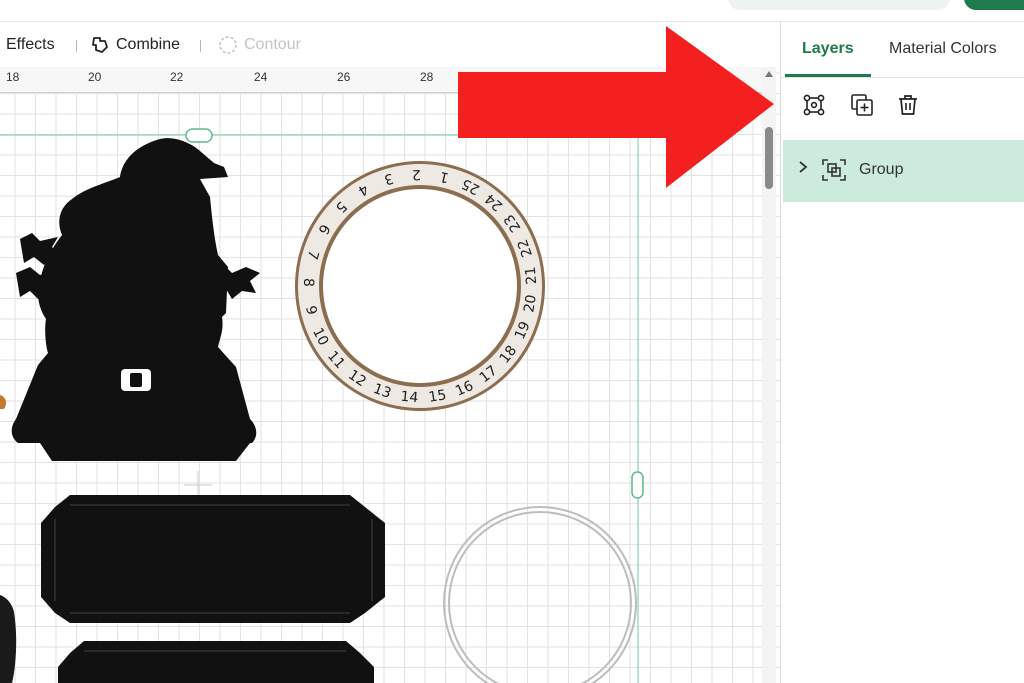 The height and width of the screenshot is (683, 1024). What do you see at coordinates (148, 44) in the screenshot?
I see `combine-label: Combine` at bounding box center [148, 44].